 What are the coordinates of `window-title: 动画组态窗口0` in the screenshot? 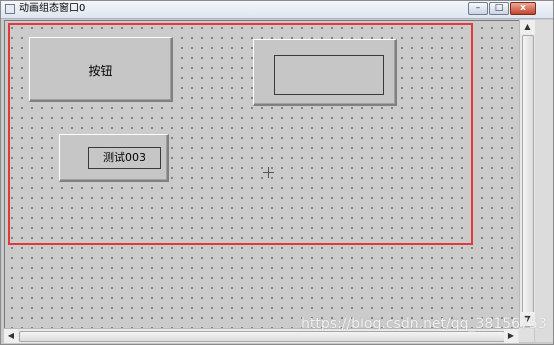 It's located at (52, 8).